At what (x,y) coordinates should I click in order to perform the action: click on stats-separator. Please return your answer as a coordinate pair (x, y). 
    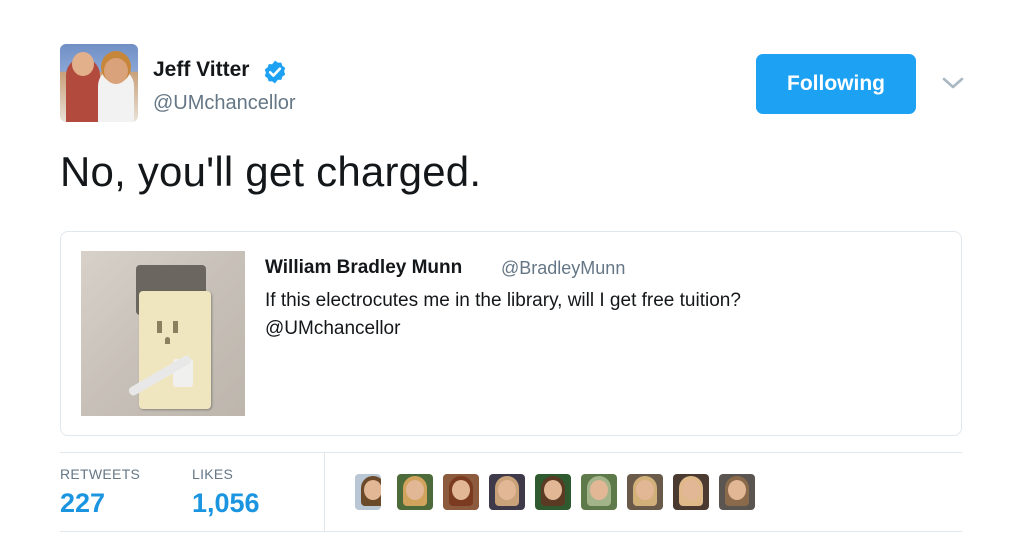
    Looking at the image, I should click on (324, 491).